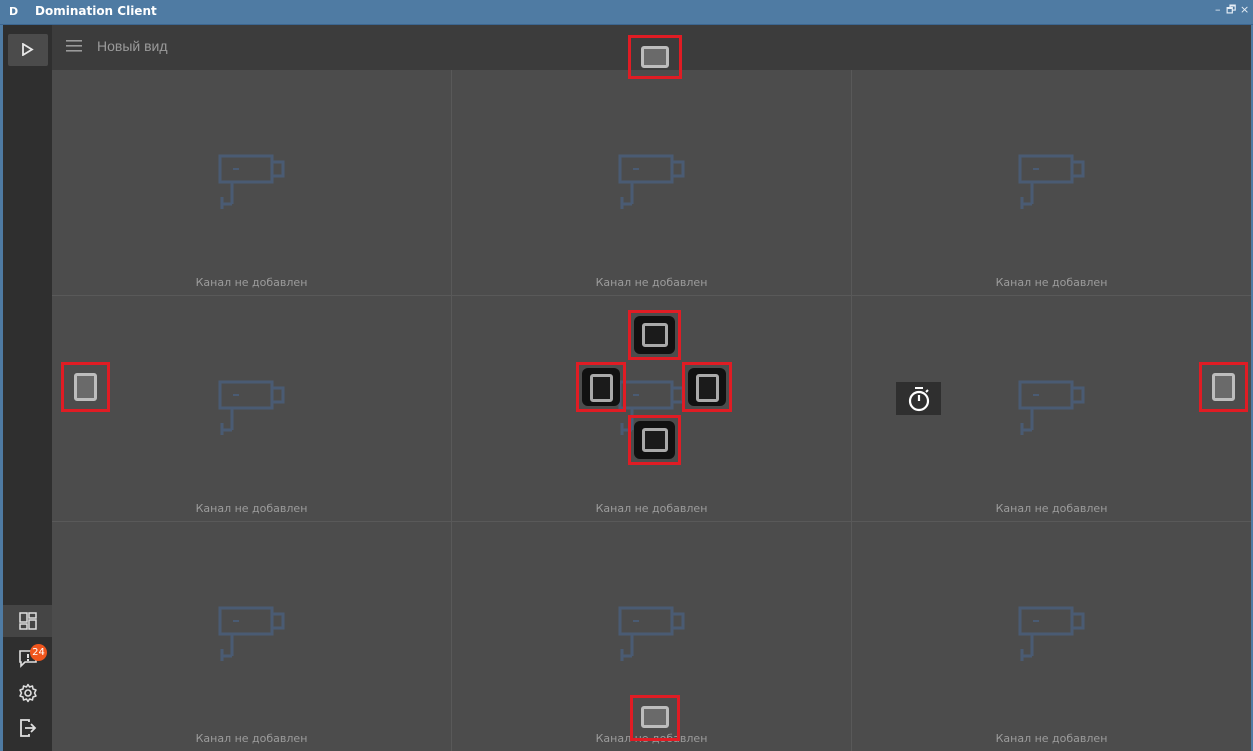 This screenshot has width=1253, height=751. I want to click on play-icon, so click(28, 49).